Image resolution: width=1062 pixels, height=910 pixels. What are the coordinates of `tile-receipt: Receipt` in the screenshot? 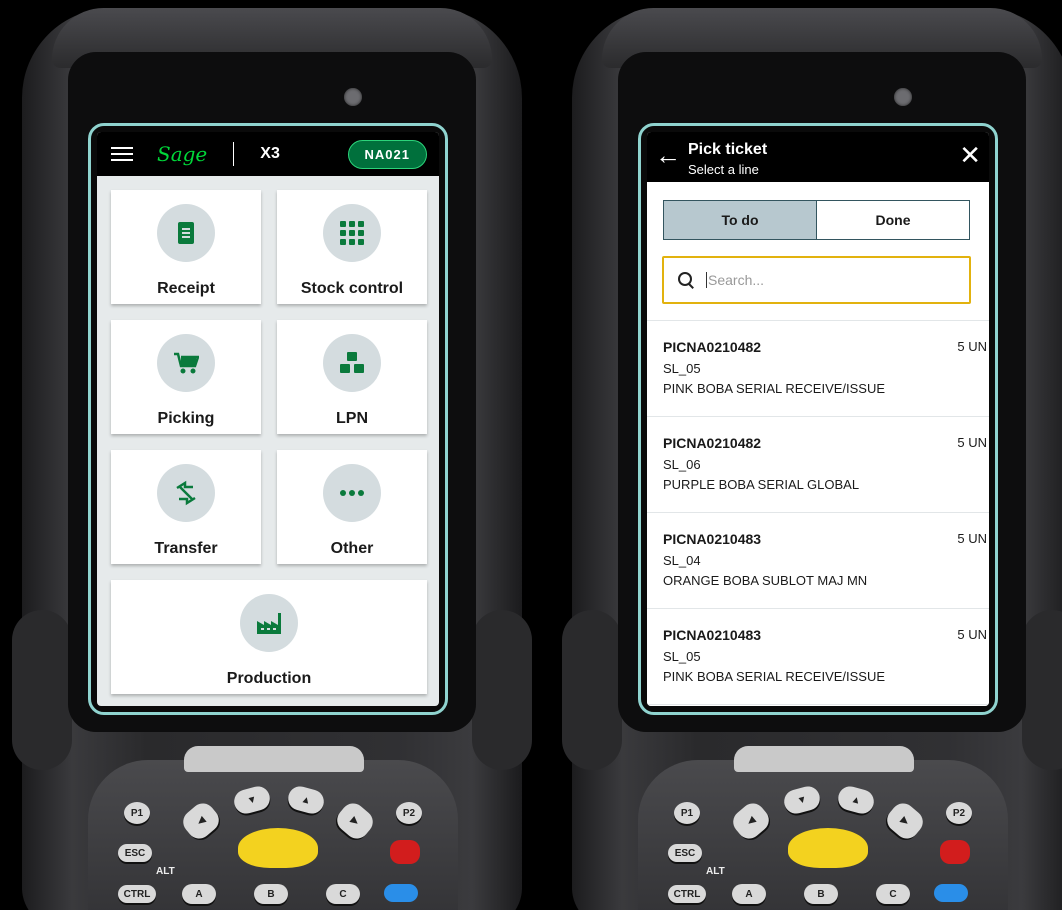 It's located at (186, 247).